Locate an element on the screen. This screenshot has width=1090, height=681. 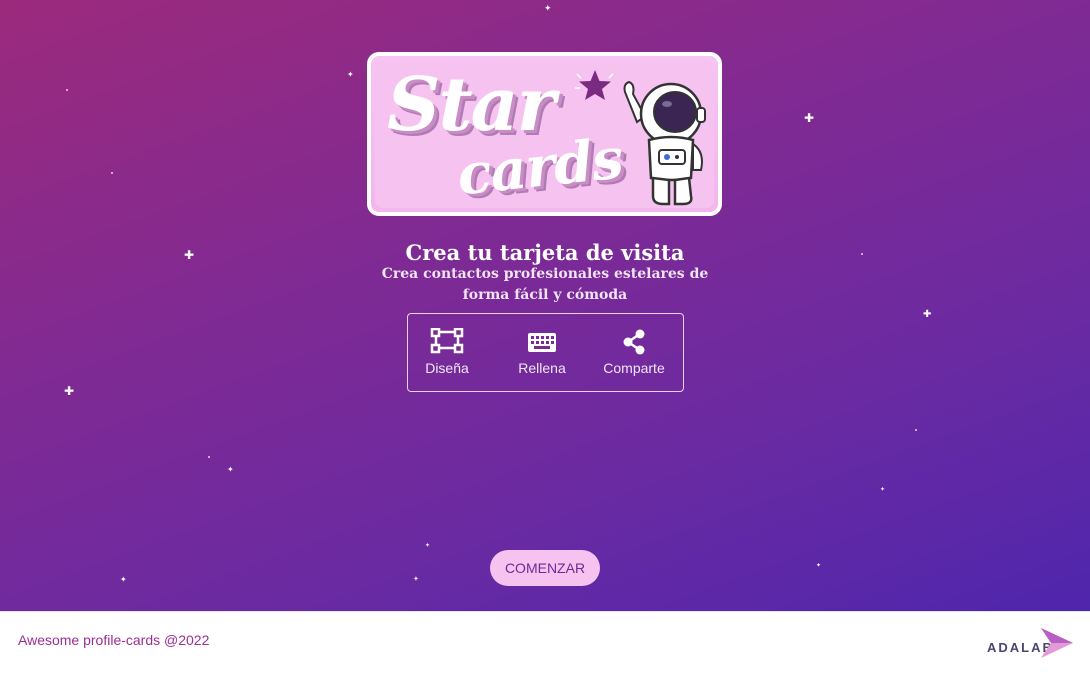
page-title: Crea tu tarjeta de visita is located at coordinates (545, 253).